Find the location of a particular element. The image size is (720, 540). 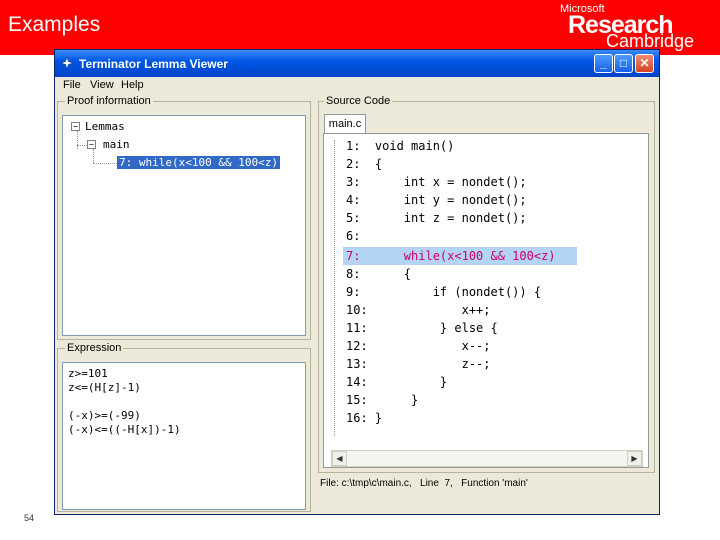

tree-node-main: main is located at coordinates (116, 144).